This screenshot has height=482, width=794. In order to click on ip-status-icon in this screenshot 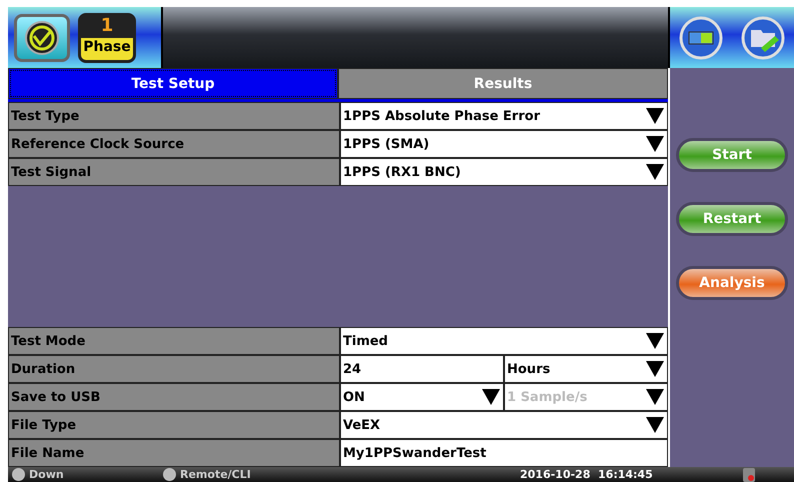, I will do `click(18, 474)`.